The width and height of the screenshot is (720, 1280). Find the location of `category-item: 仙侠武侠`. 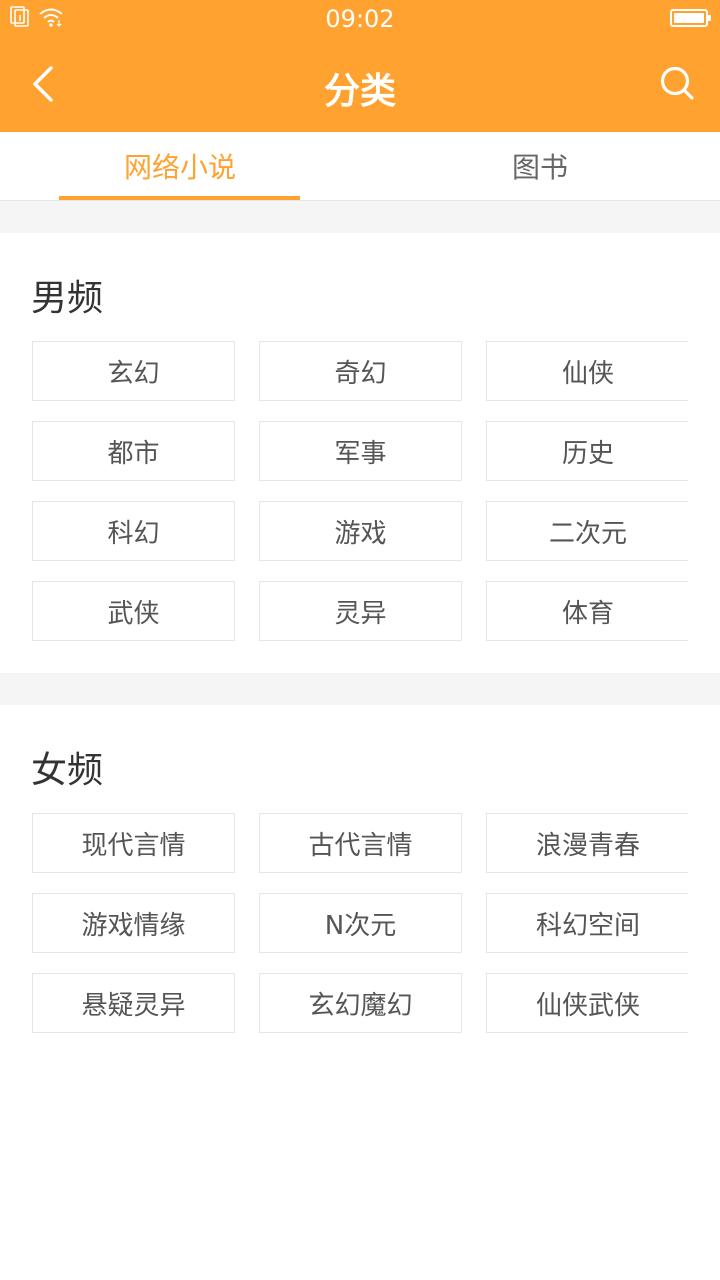

category-item: 仙侠武侠 is located at coordinates (587, 1003).